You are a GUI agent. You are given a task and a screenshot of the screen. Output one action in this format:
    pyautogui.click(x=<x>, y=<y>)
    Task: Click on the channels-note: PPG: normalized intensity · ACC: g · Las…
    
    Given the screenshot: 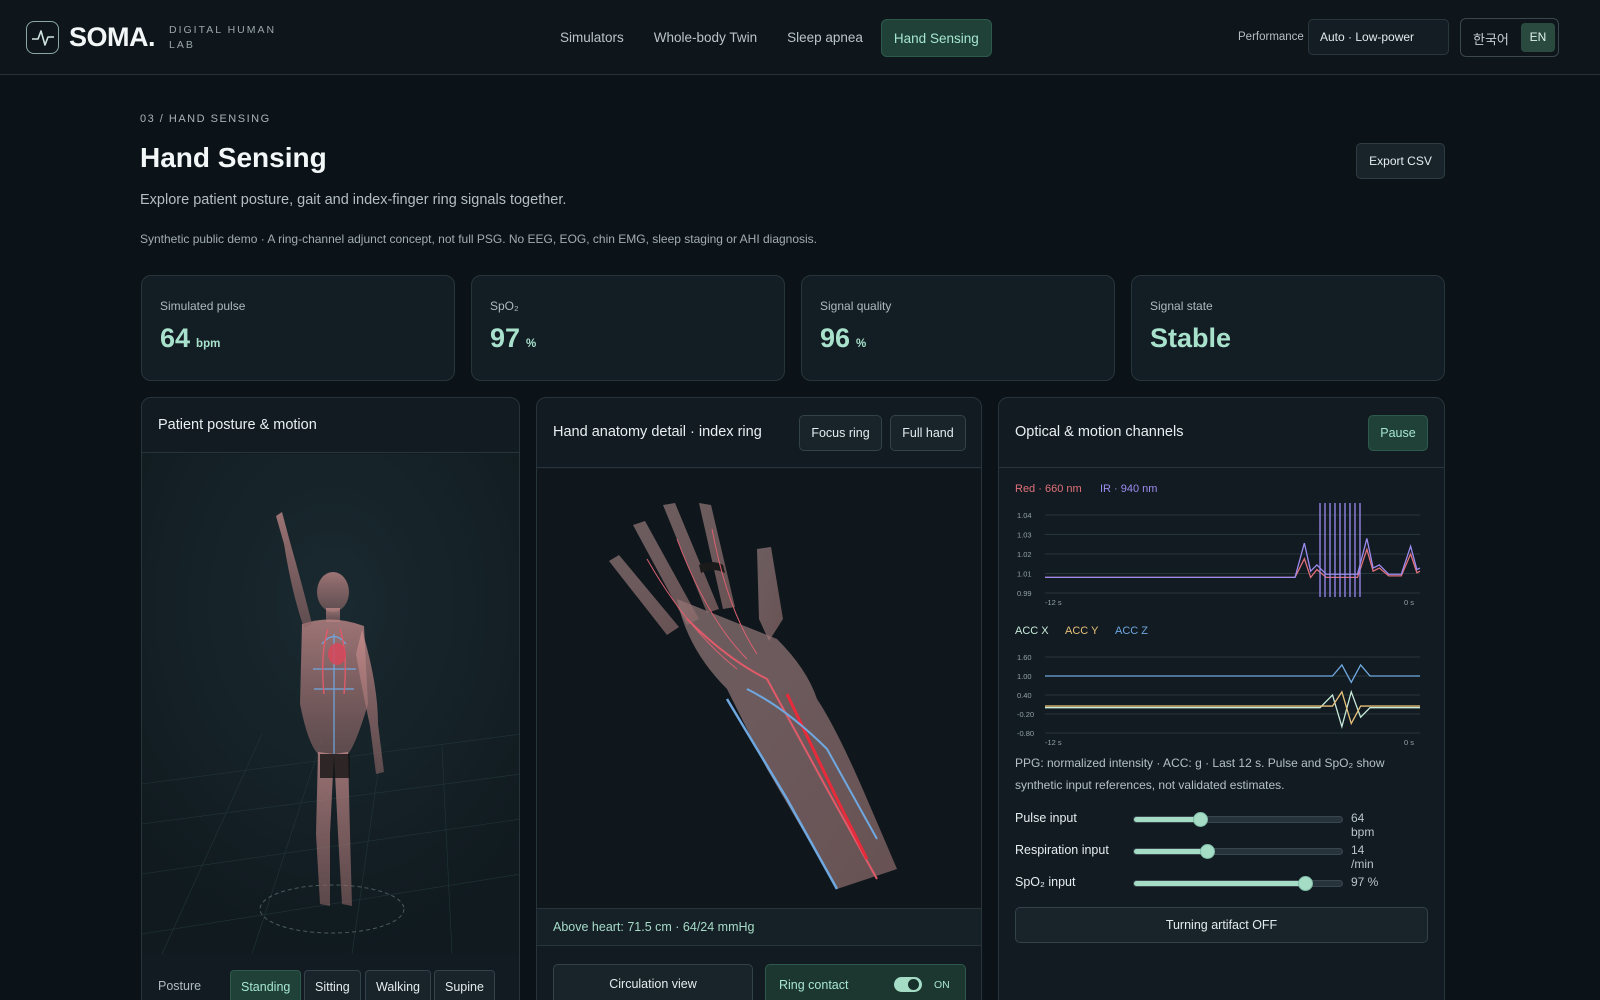 What is the action you would take?
    pyautogui.click(x=1200, y=774)
    